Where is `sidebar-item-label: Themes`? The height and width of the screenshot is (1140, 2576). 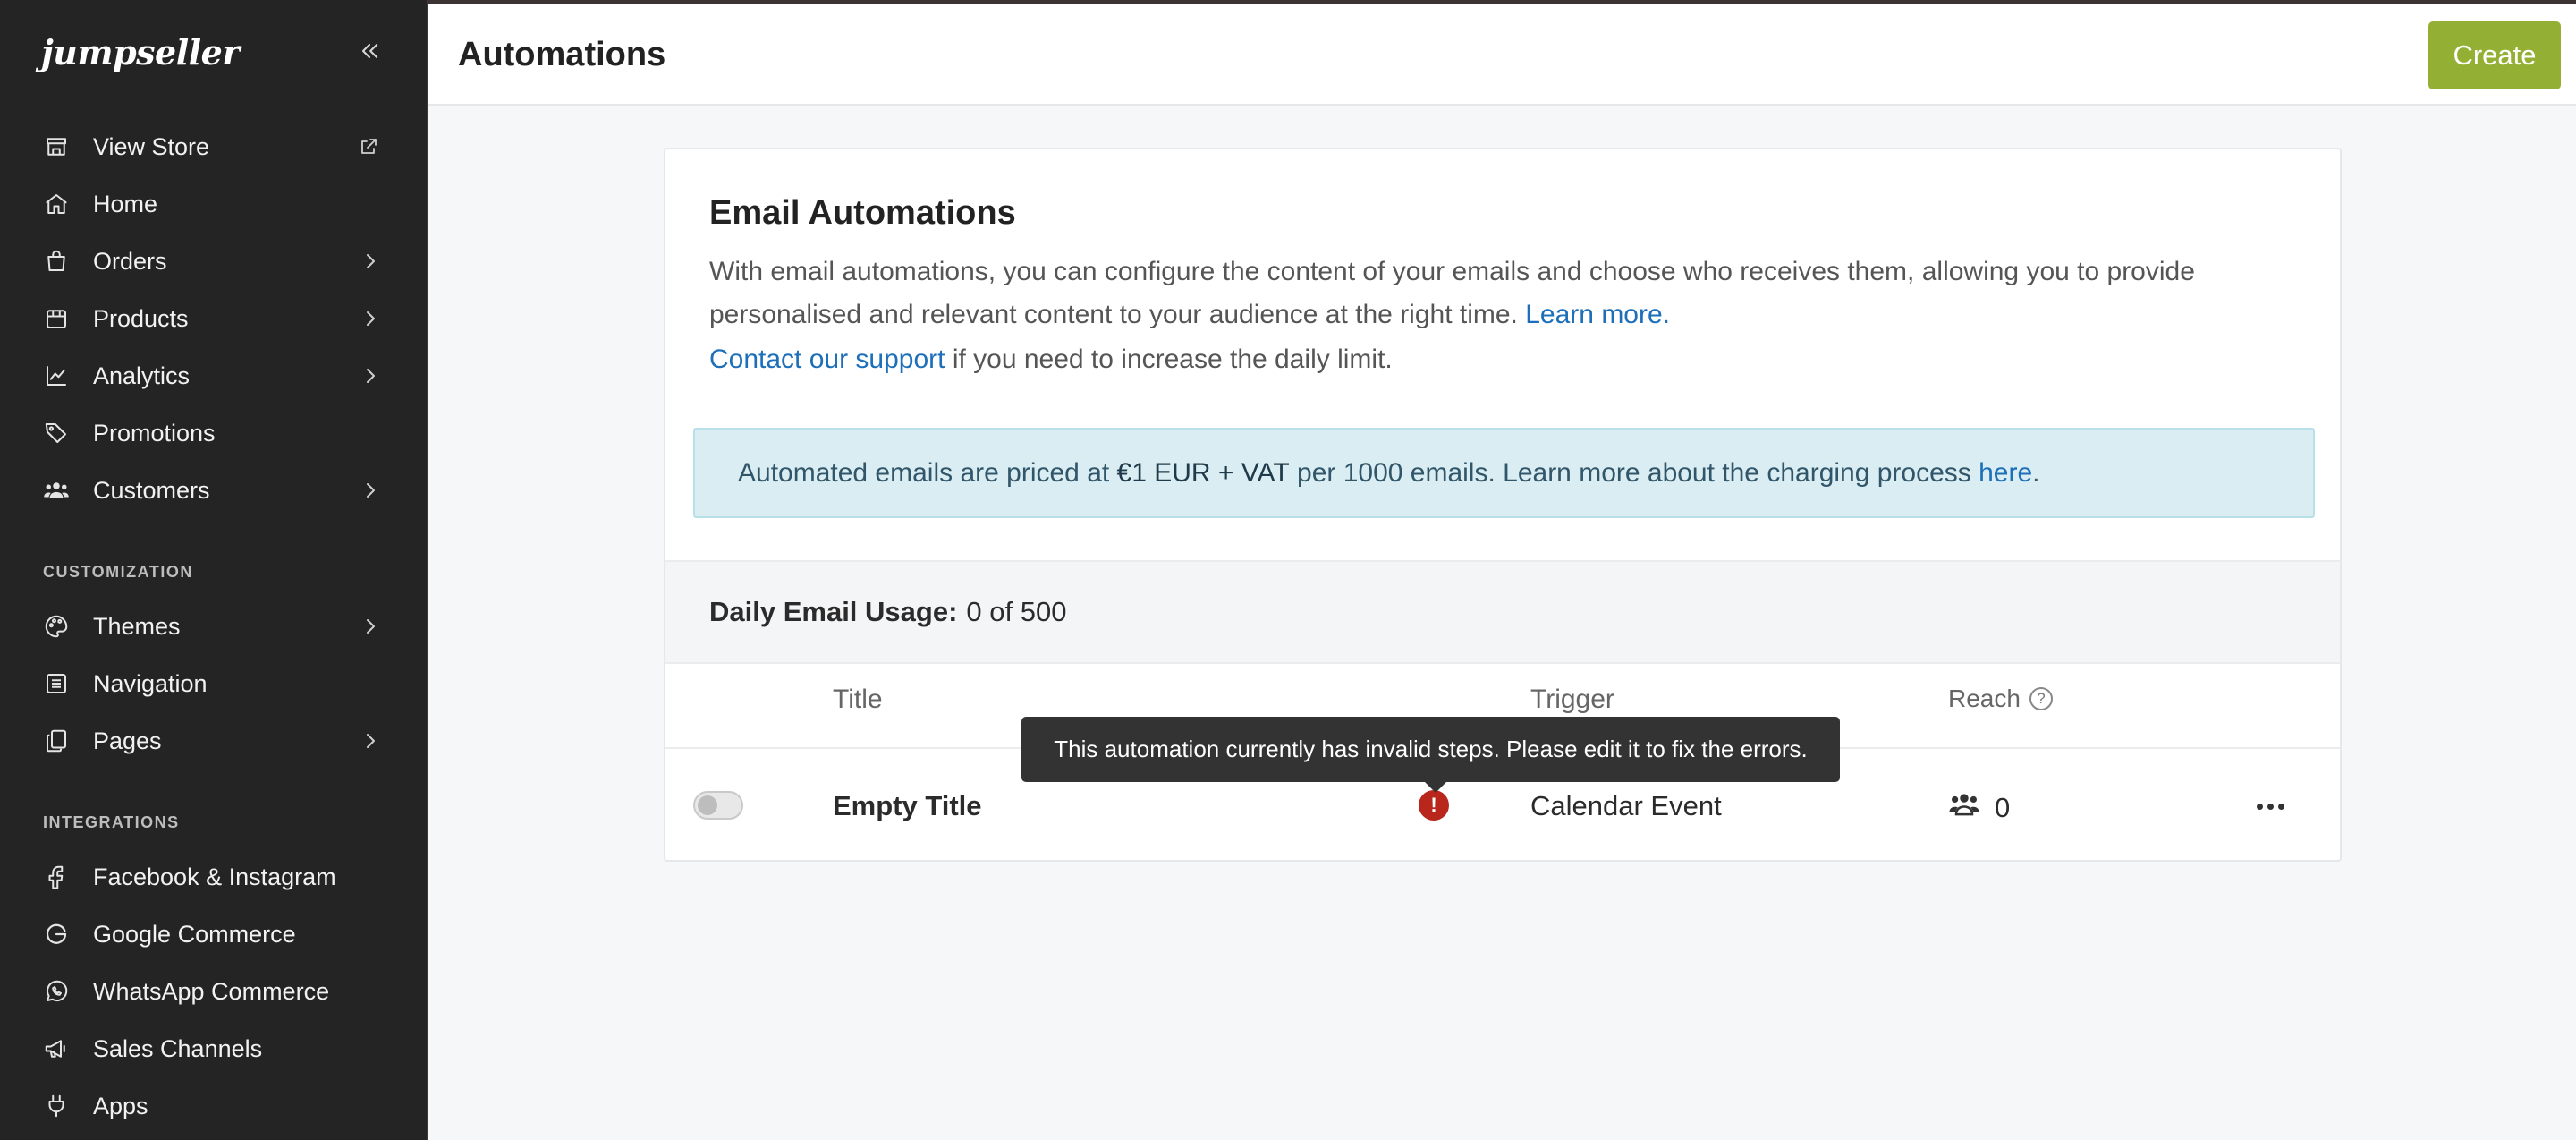
sidebar-item-label: Themes is located at coordinates (137, 626).